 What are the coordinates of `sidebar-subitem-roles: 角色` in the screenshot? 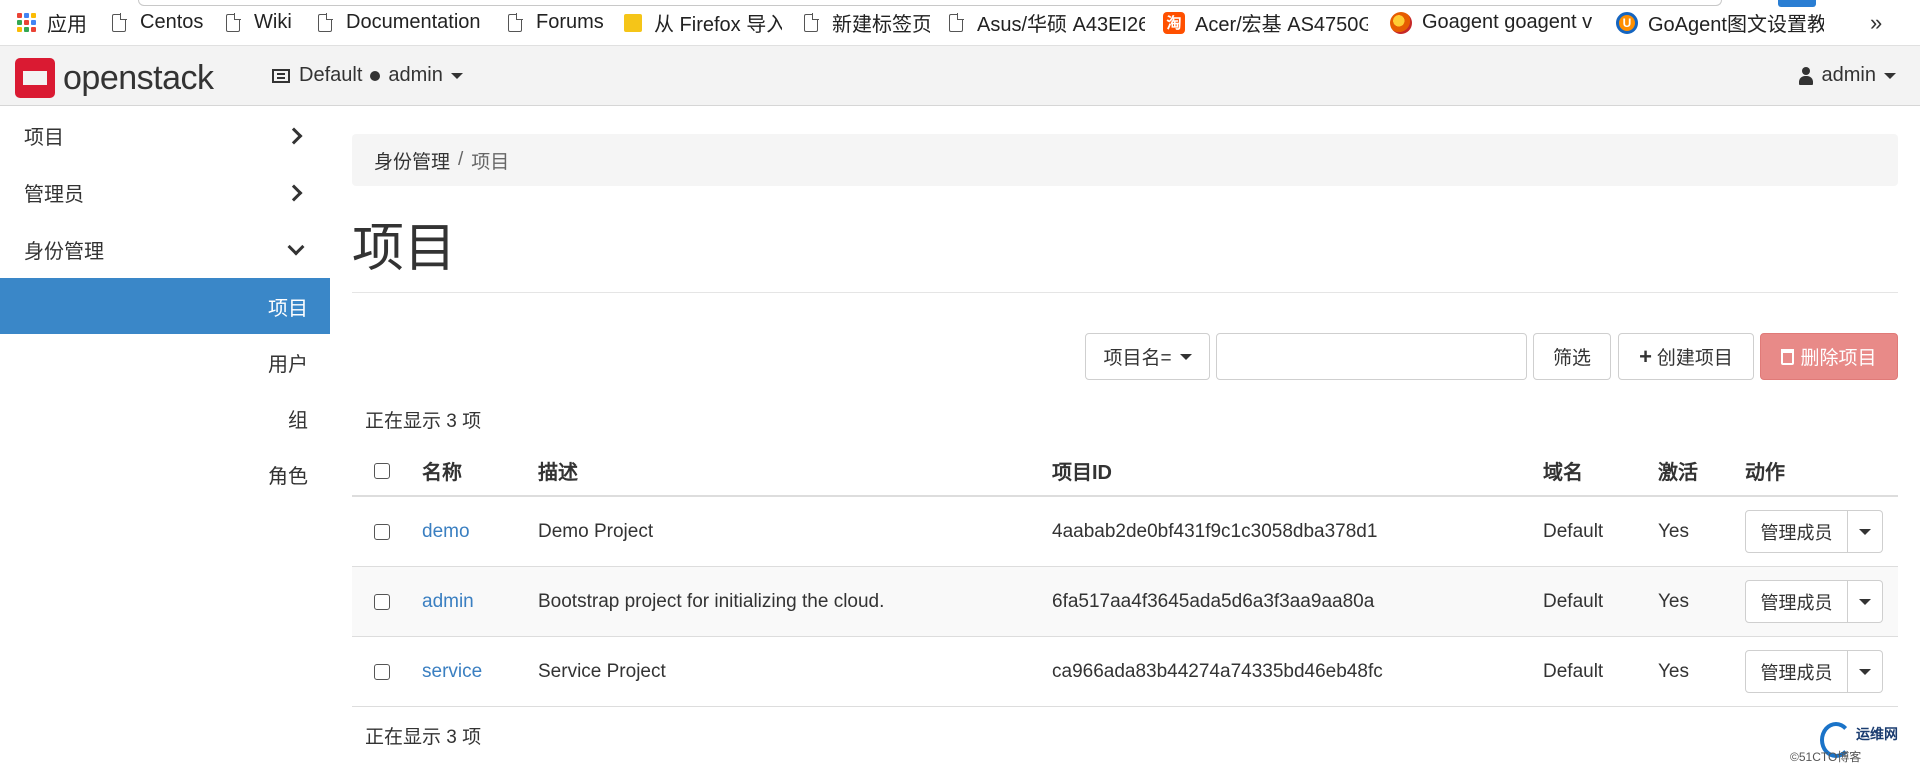 It's located at (165, 474).